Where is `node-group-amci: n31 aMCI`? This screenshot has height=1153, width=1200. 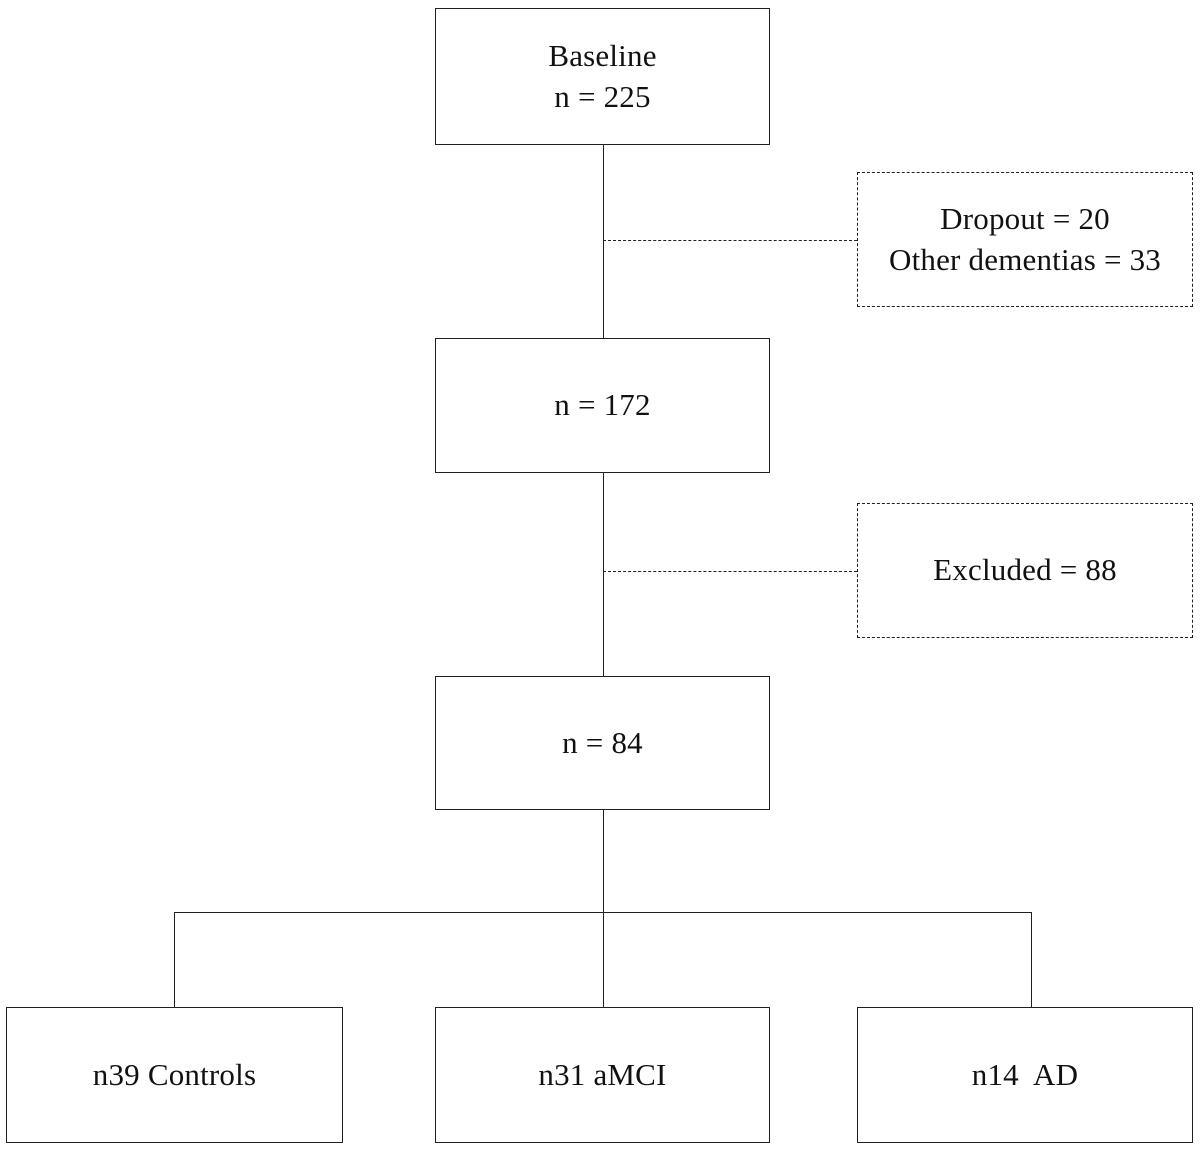
node-group-amci: n31 aMCI is located at coordinates (602, 1075).